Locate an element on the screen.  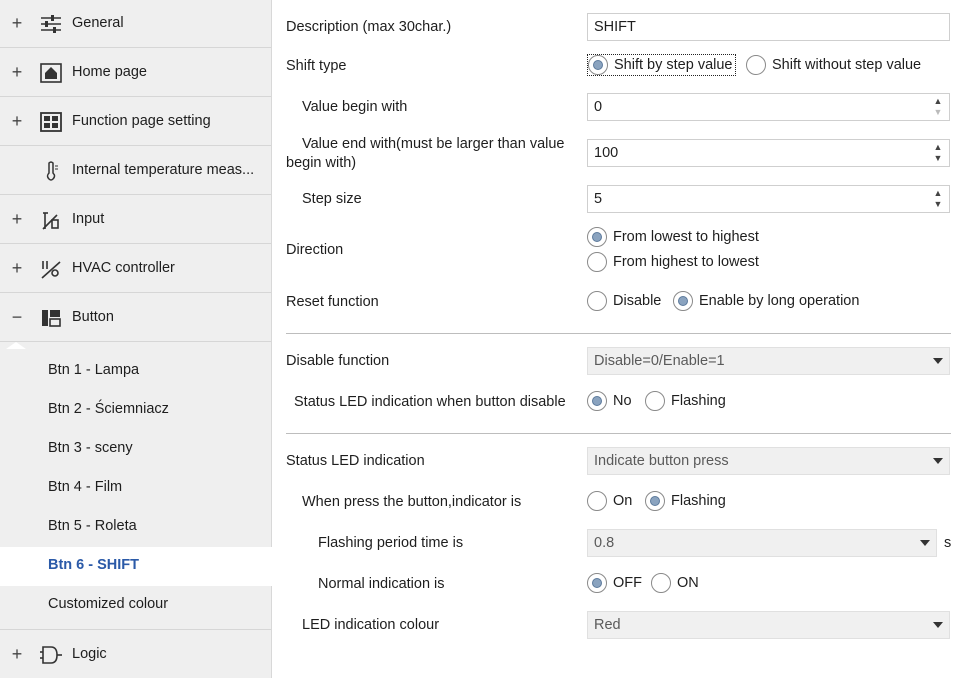
direction-label: Direction is located at coordinates (315, 250).